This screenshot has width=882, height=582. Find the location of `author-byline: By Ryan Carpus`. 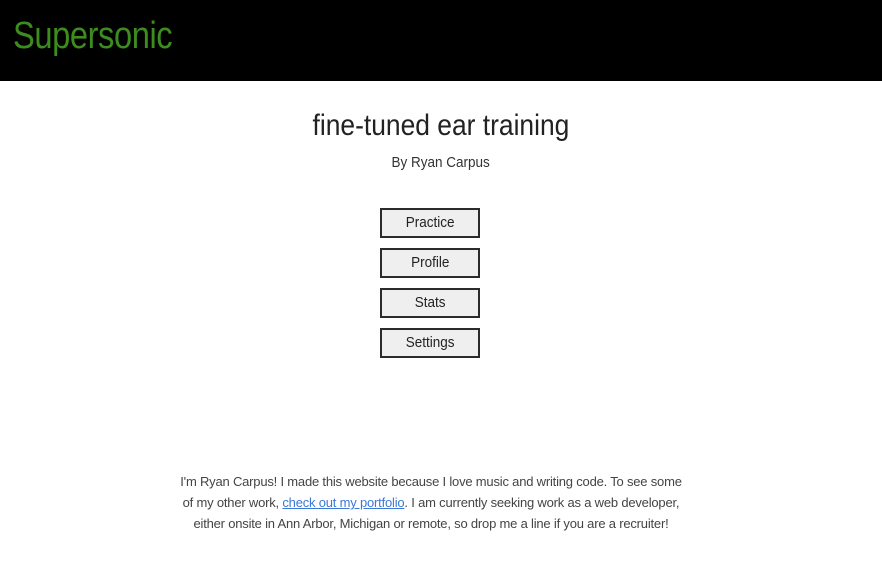

author-byline: By Ryan Carpus is located at coordinates (441, 163).